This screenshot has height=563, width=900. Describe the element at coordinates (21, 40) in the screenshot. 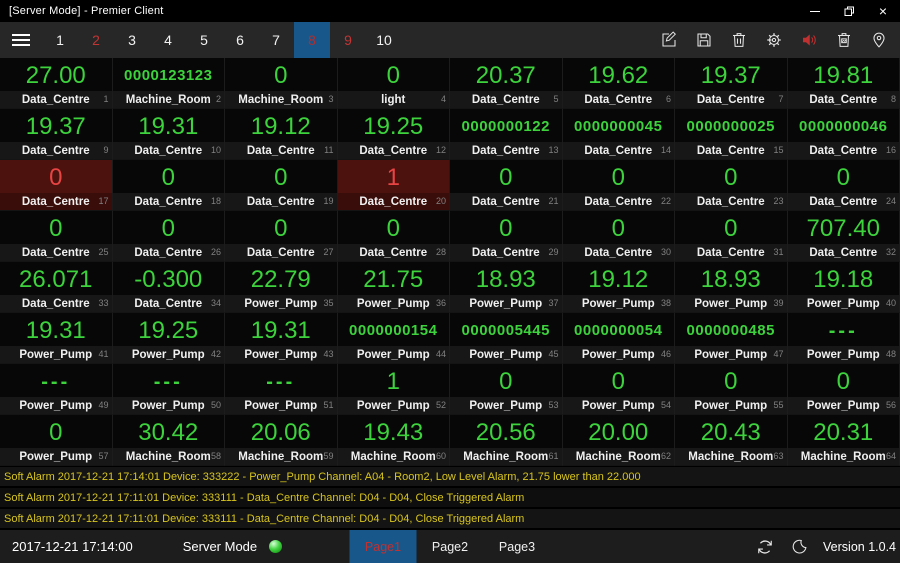

I see `menu-button` at that location.